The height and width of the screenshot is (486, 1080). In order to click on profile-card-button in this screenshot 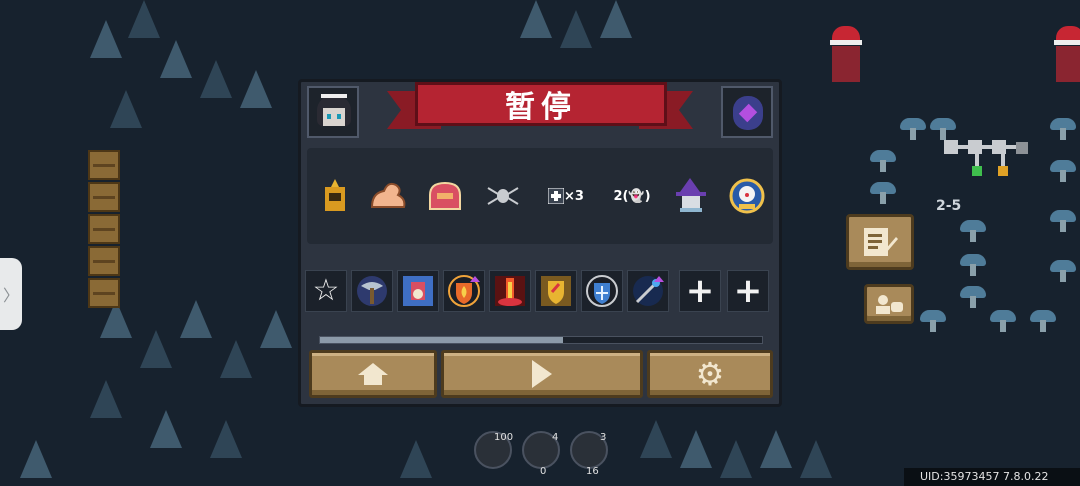, I will do `click(889, 304)`.